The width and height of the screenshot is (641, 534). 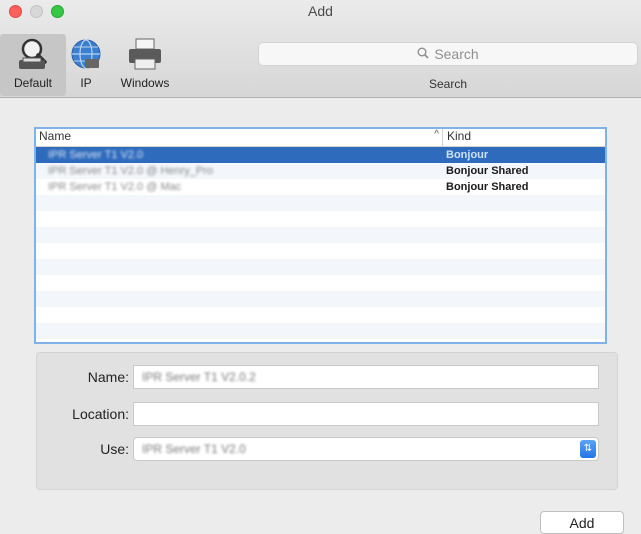 What do you see at coordinates (320, 187) in the screenshot?
I see `list-item: IPR Server T1 V2.0 @ Mac Bonjour Shared` at bounding box center [320, 187].